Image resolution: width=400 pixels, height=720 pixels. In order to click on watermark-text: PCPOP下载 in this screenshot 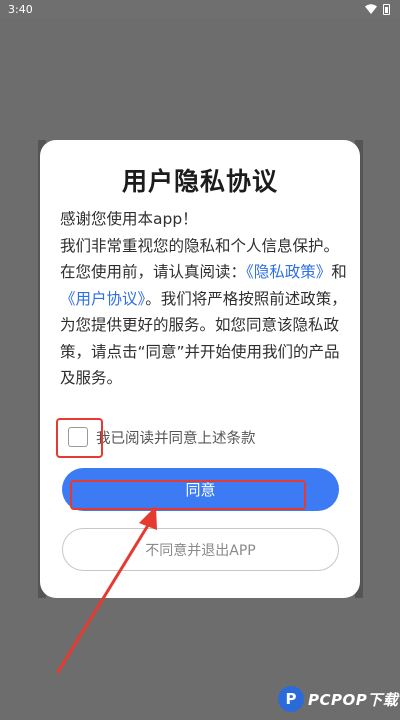, I will do `click(353, 699)`.